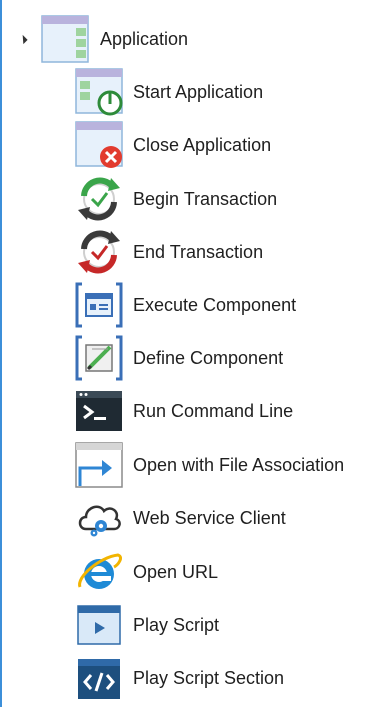 Image resolution: width=375 pixels, height=707 pixels. I want to click on tree-item-label: Begin Transaction, so click(205, 198).